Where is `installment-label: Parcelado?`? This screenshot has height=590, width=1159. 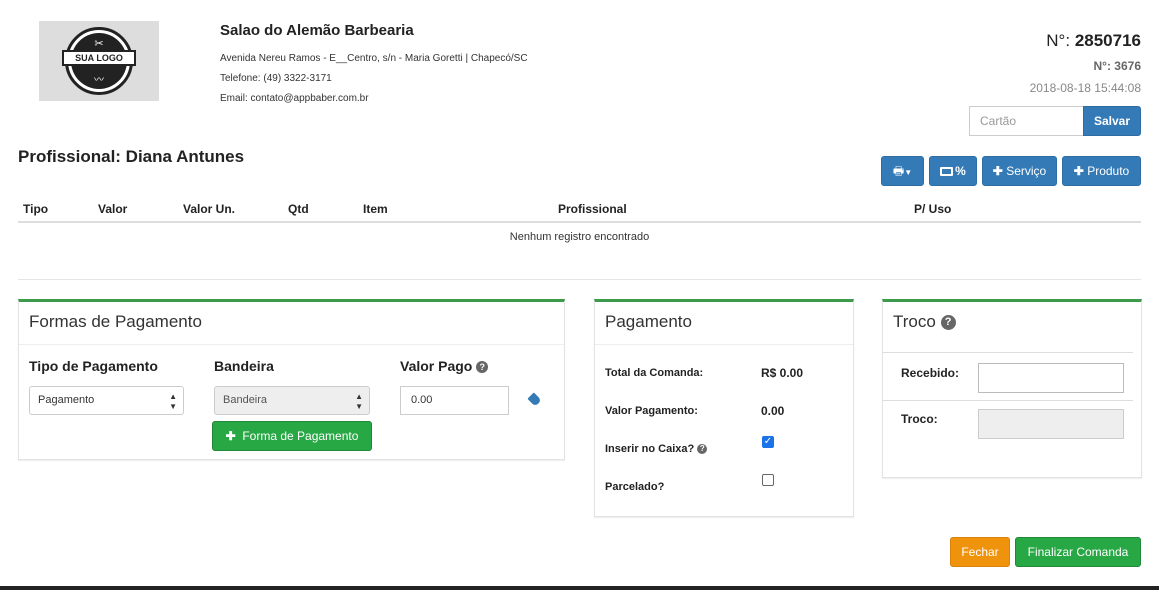
installment-label: Parcelado? is located at coordinates (635, 487).